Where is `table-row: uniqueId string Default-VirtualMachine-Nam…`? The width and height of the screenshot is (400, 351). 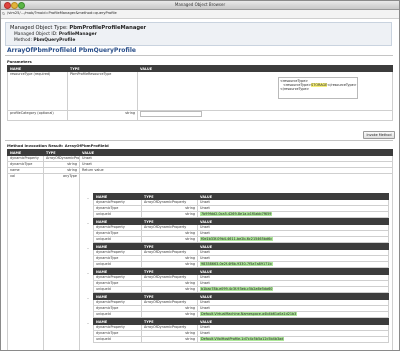 table-row: uniqueId string Default-VirtualMachine-Nam… is located at coordinates (241, 314).